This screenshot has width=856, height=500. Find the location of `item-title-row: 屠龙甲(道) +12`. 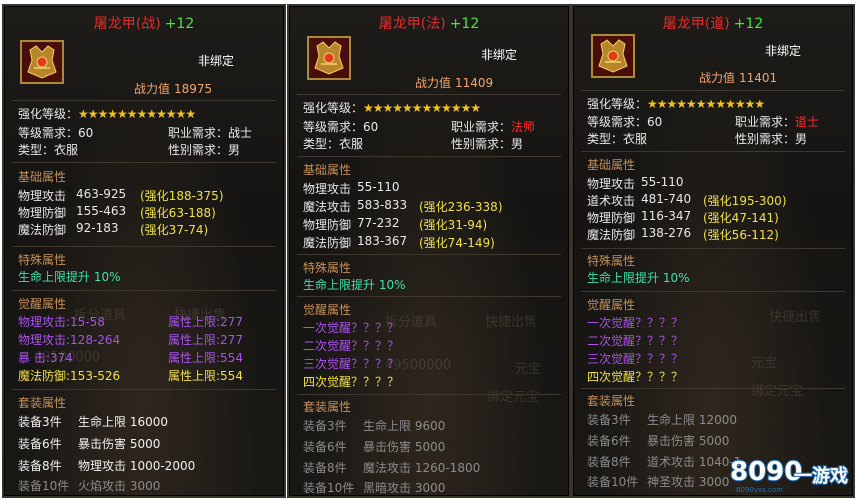

item-title-row: 屠龙甲(道) +12 is located at coordinates (713, 23).